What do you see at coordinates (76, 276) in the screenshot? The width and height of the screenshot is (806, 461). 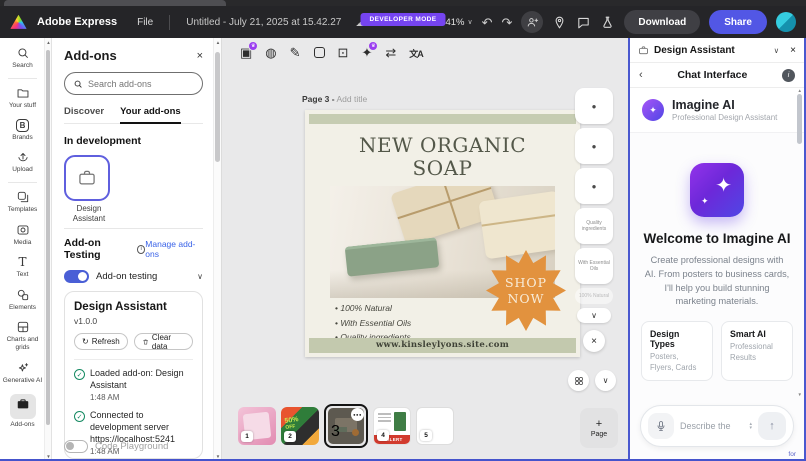 I see `addon-testing-toggle` at bounding box center [76, 276].